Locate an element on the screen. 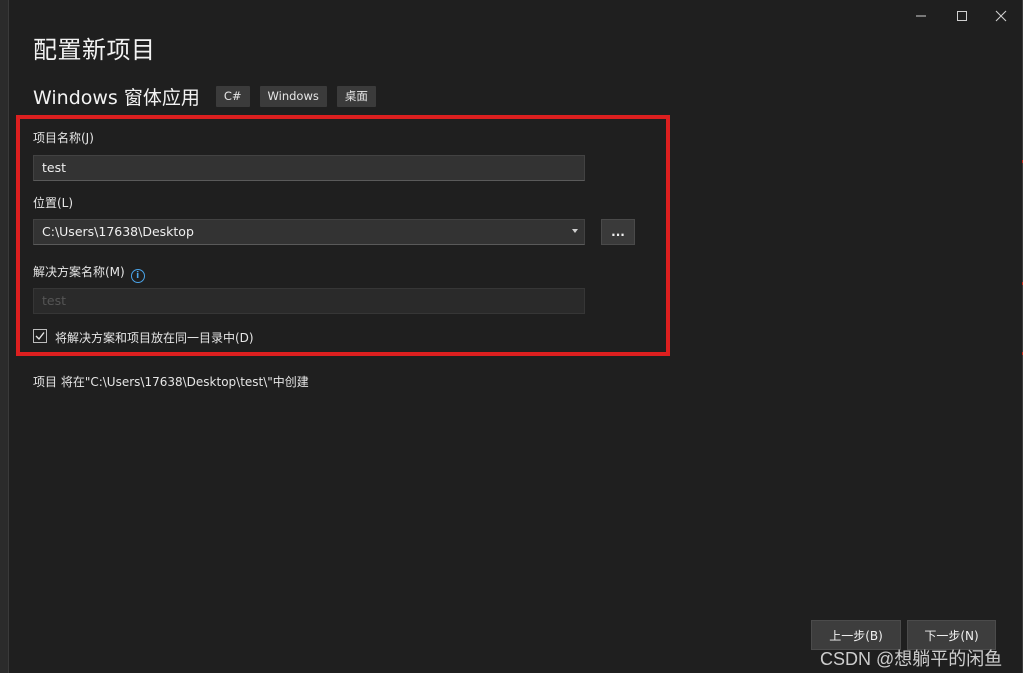  location-combobox: C:\Users\17638\Desktop is located at coordinates (309, 232).